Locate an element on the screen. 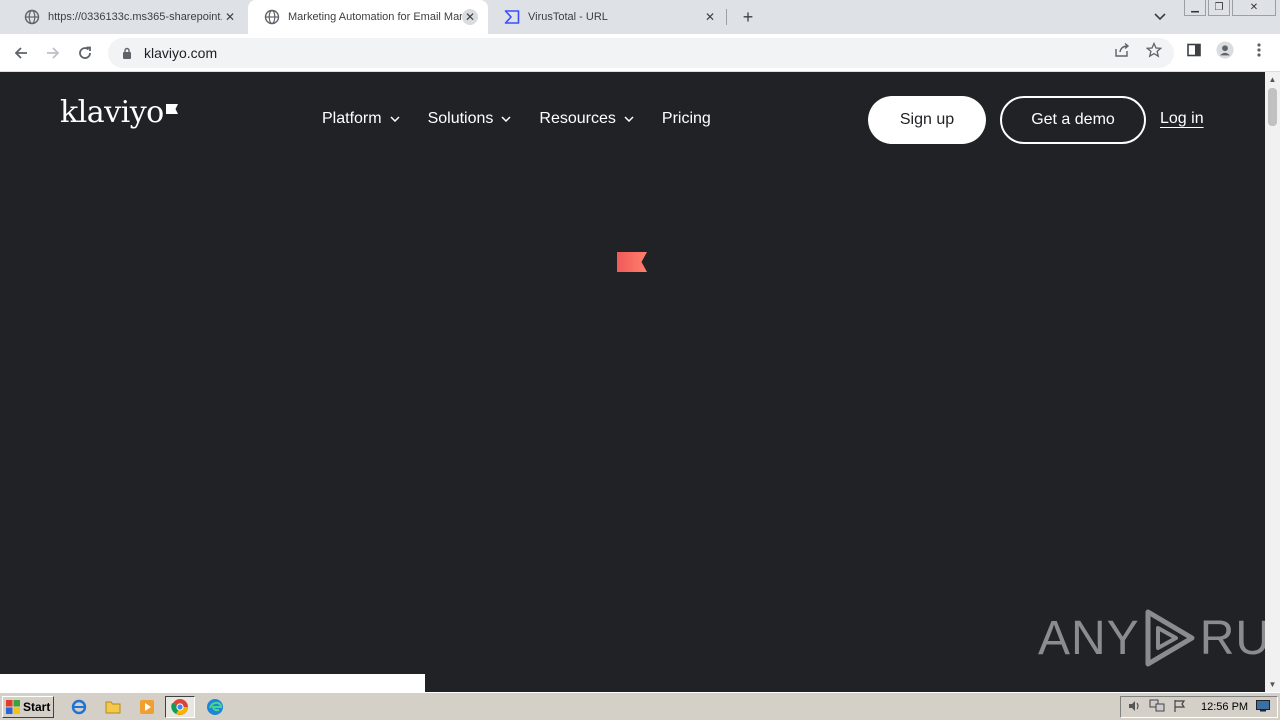  loading-flag-icon is located at coordinates (632, 264).